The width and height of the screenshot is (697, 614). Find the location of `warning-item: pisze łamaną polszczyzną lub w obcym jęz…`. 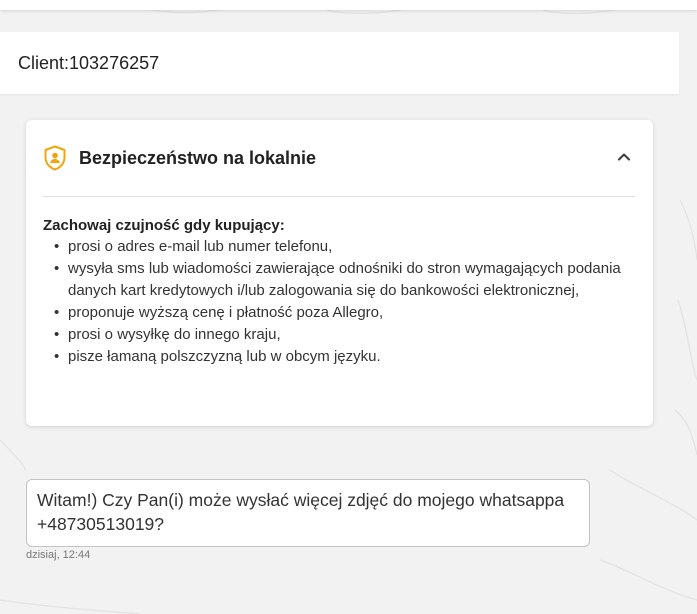

warning-item: pisze łamaną polszczyzną lub w obcym jęz… is located at coordinates (343, 357).